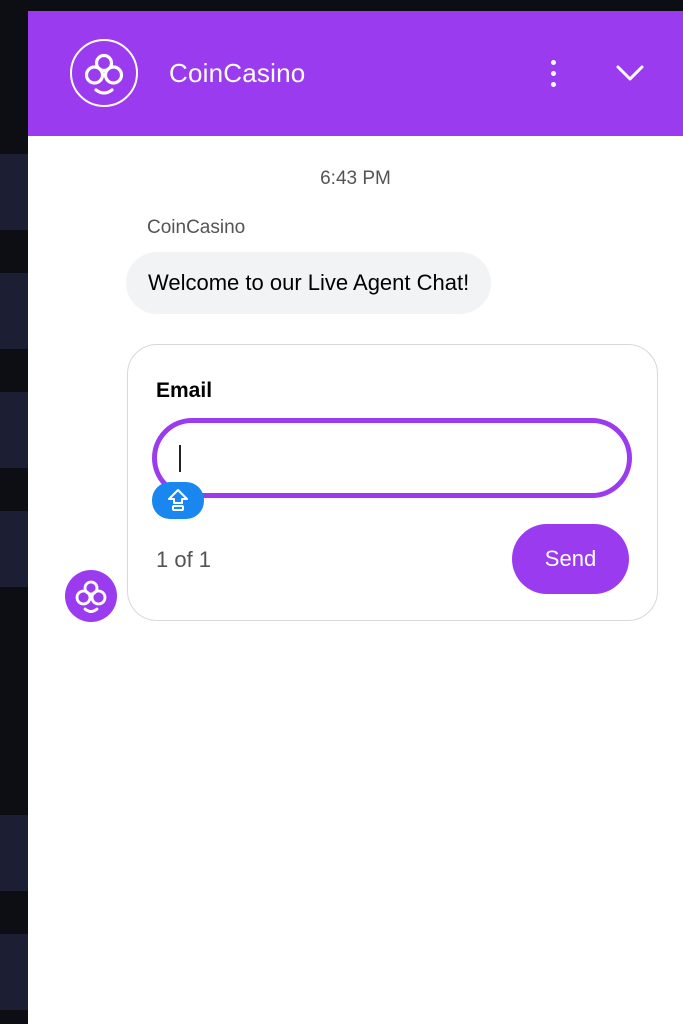 This screenshot has width=683, height=1024. Describe the element at coordinates (184, 559) in the screenshot. I see `page-indicator: 1 of 1` at that location.